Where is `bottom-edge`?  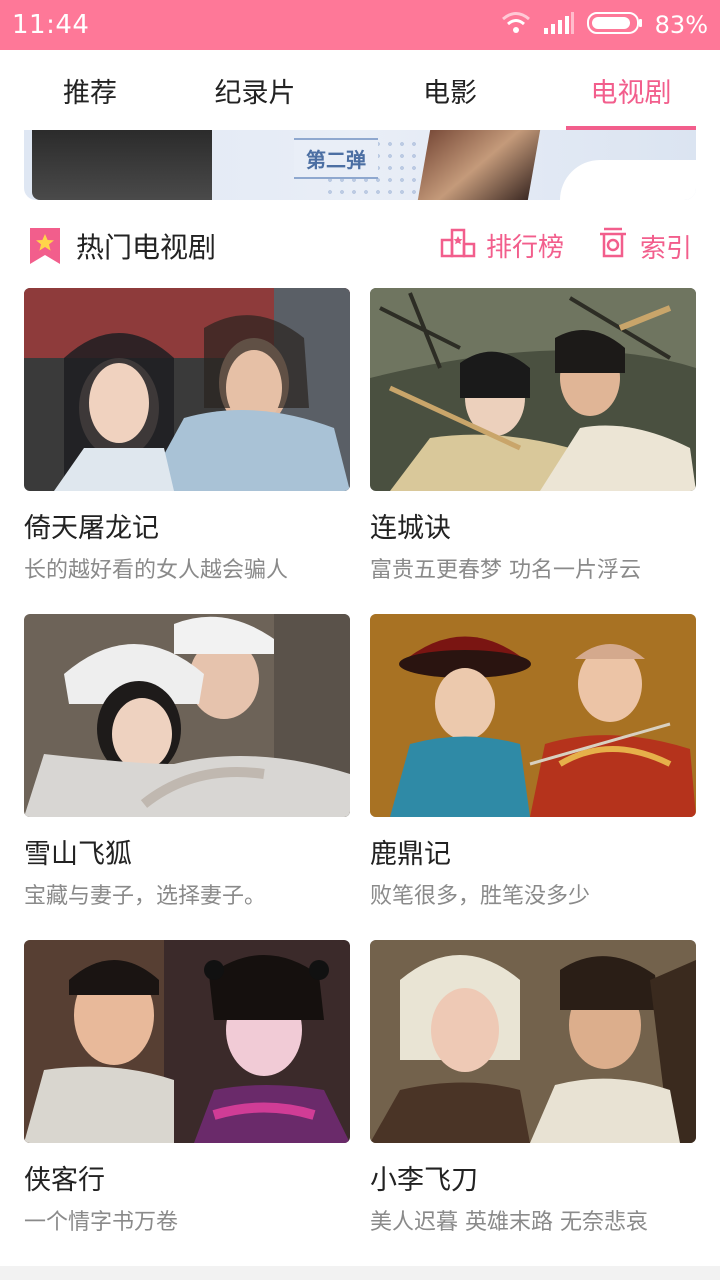 bottom-edge is located at coordinates (360, 1273).